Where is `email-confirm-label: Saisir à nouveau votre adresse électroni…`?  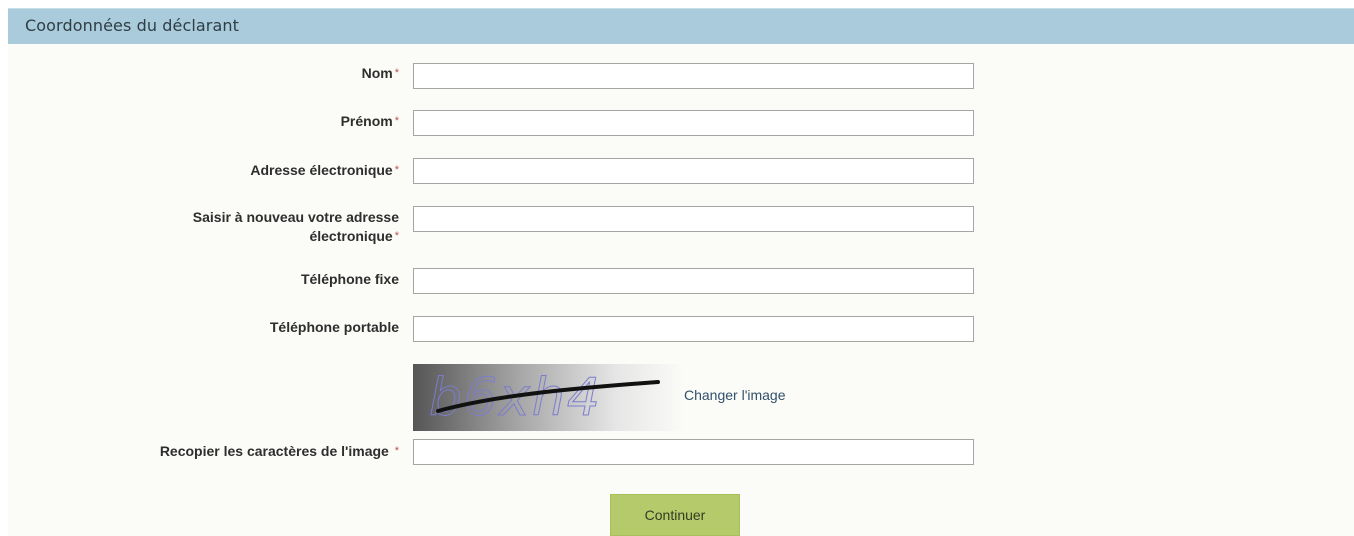 email-confirm-label: Saisir à nouveau votre adresse électroni… is located at coordinates (296, 227).